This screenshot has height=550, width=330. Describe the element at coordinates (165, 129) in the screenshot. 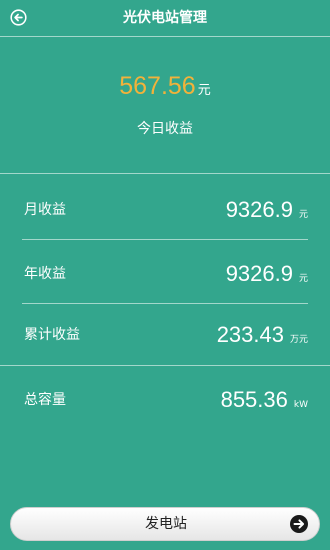

I see `today-label: 今日收益` at that location.